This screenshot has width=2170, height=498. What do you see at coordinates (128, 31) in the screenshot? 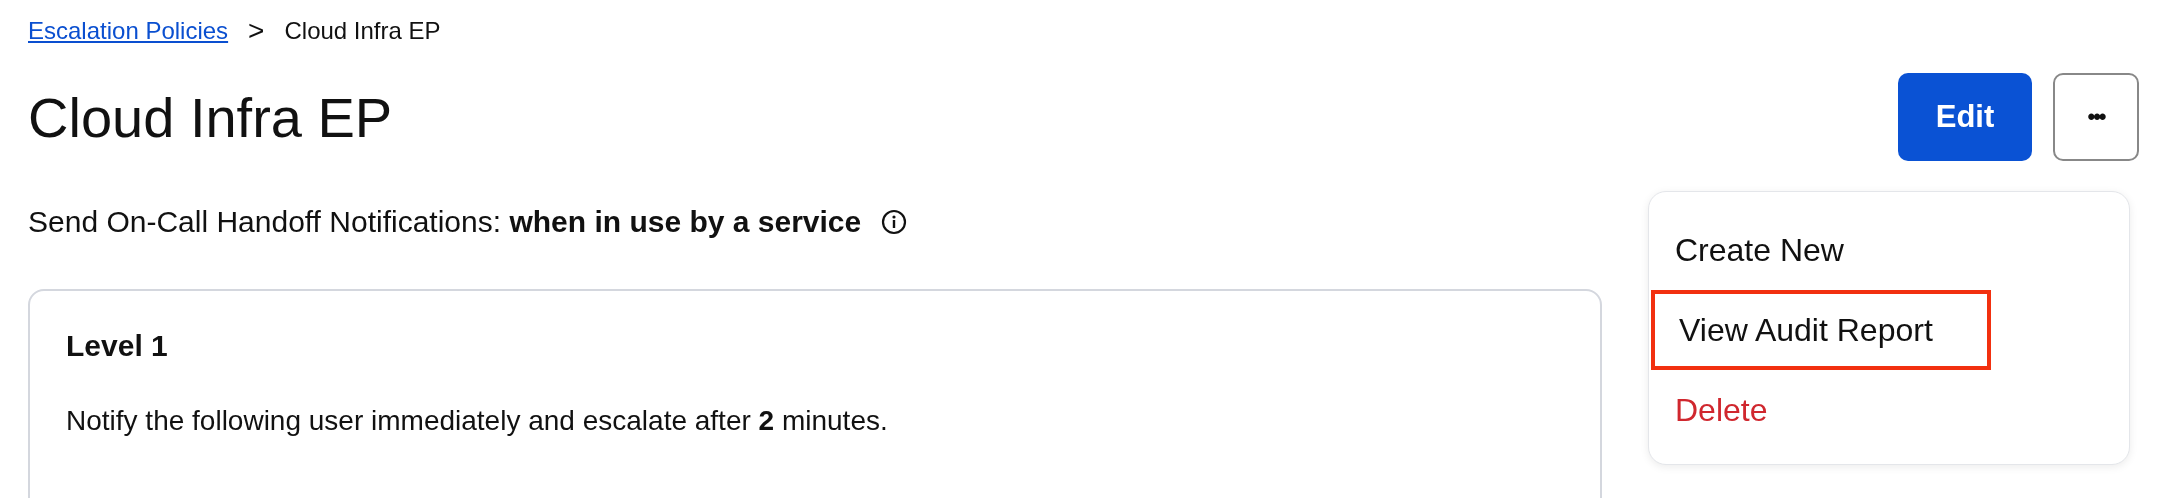
I see `breadcrumb-link: Escalation Policies` at bounding box center [128, 31].